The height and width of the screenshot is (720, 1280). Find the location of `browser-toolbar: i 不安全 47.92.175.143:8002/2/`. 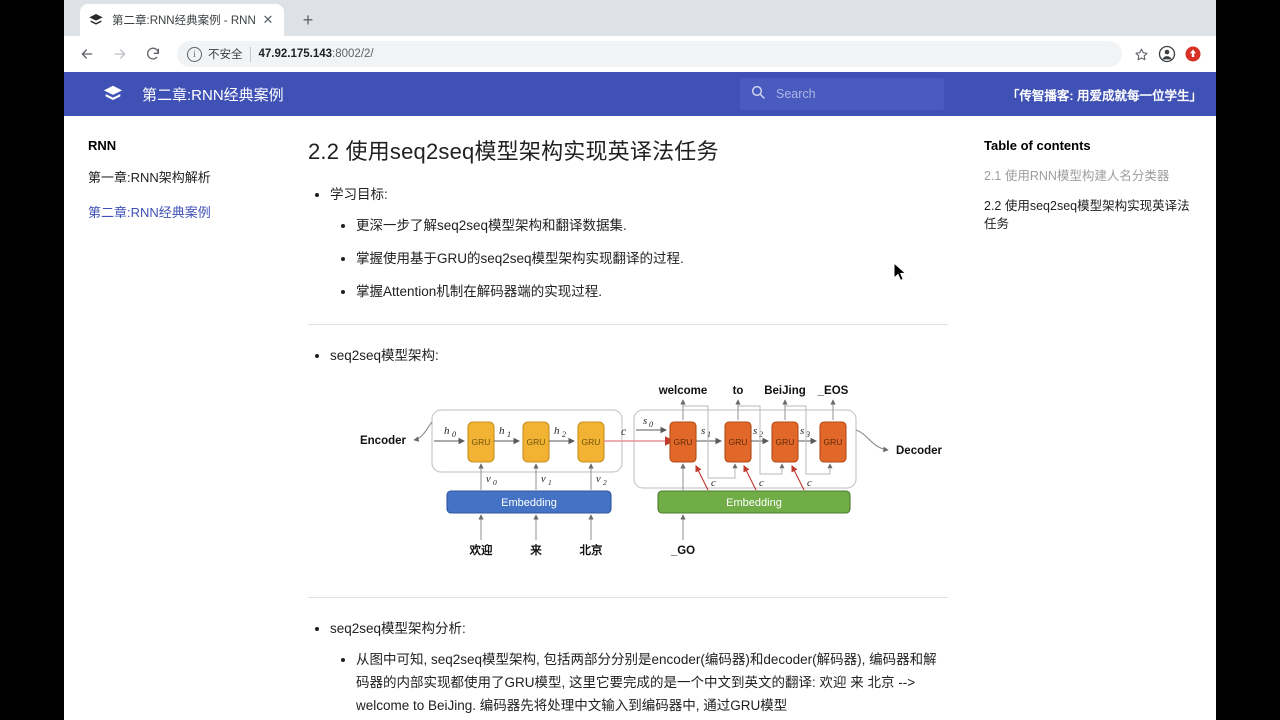

browser-toolbar: i 不安全 47.92.175.143:8002/2/ is located at coordinates (640, 54).